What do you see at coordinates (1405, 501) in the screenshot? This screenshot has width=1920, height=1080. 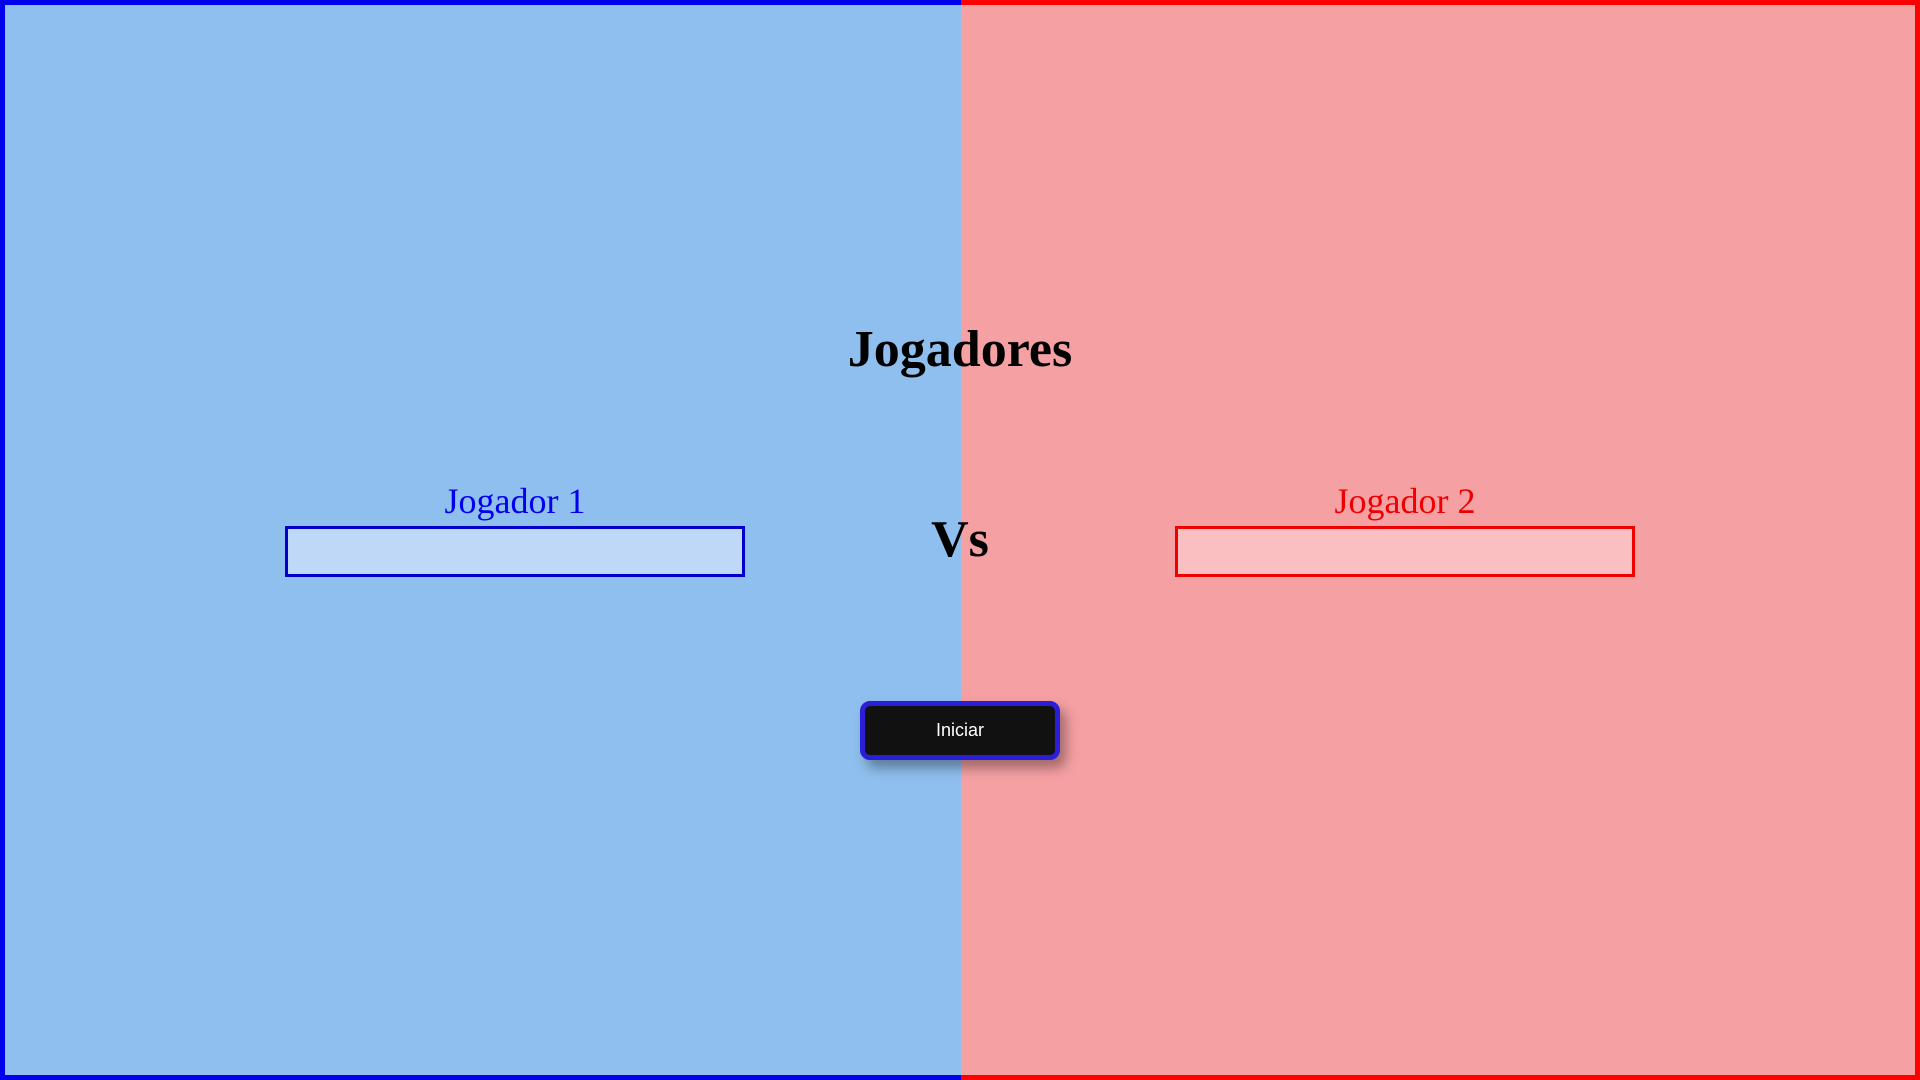 I see `player-2-label: Jogador 2` at bounding box center [1405, 501].